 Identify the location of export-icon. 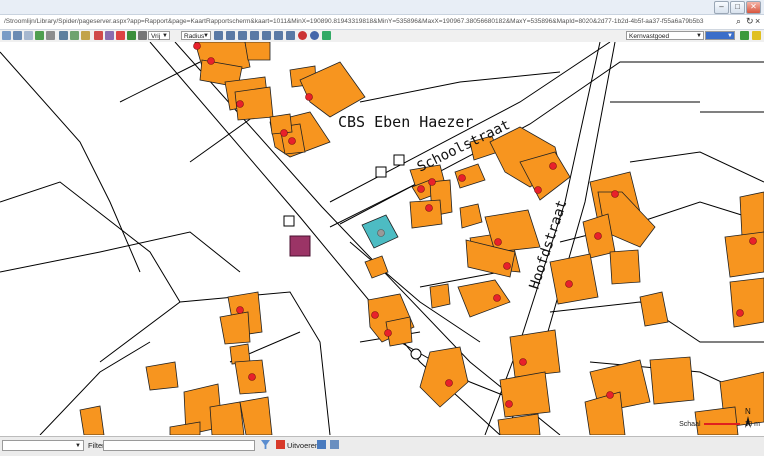
(131, 35).